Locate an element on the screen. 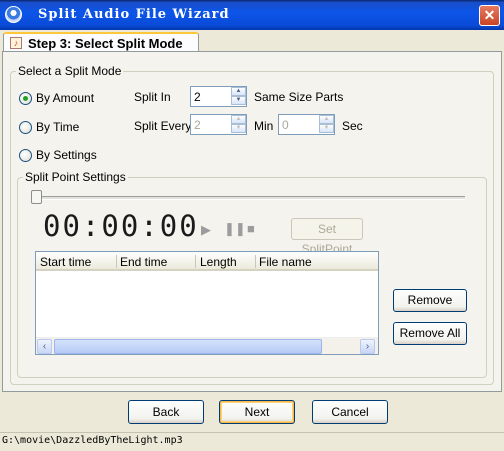  split-every-seconds-value: 0 is located at coordinates (285, 125).